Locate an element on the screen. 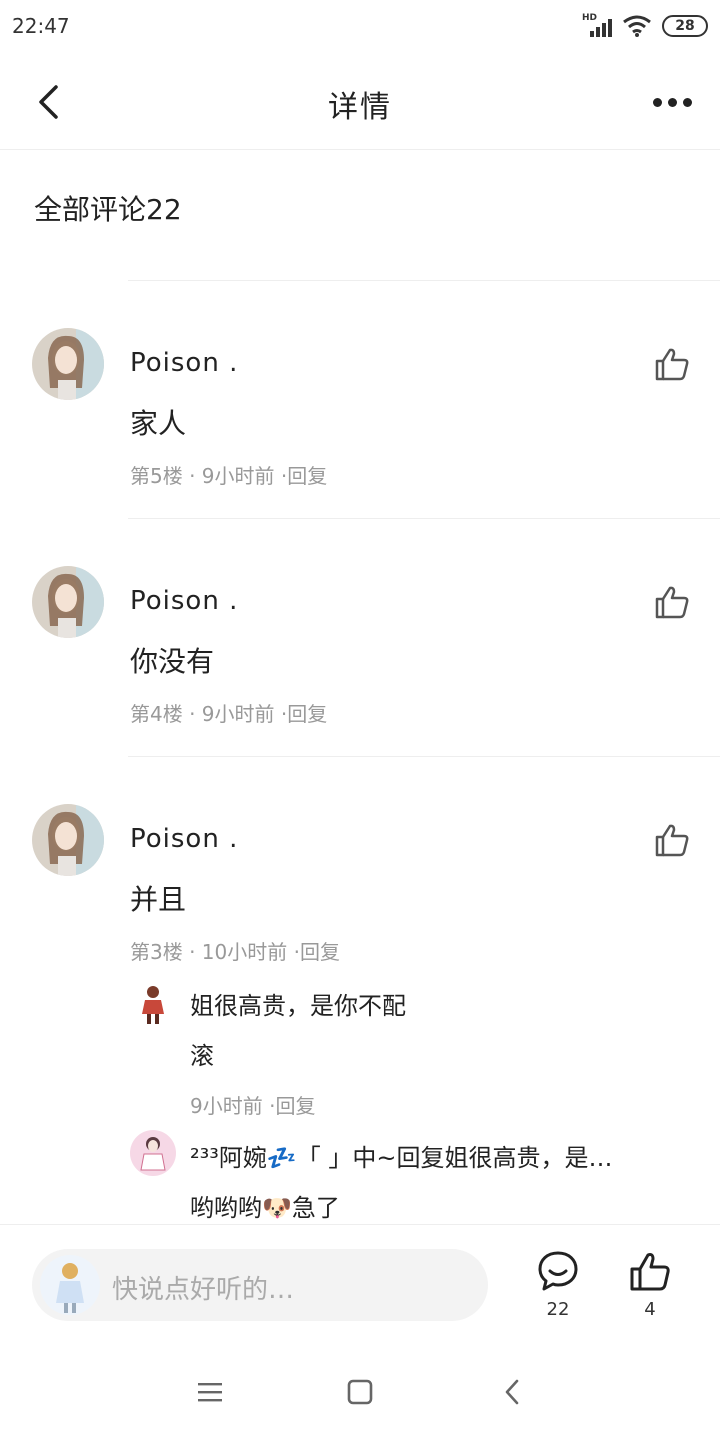 Image resolution: width=720 pixels, height=1440 pixels. status-icons: HD 28 is located at coordinates (645, 26).